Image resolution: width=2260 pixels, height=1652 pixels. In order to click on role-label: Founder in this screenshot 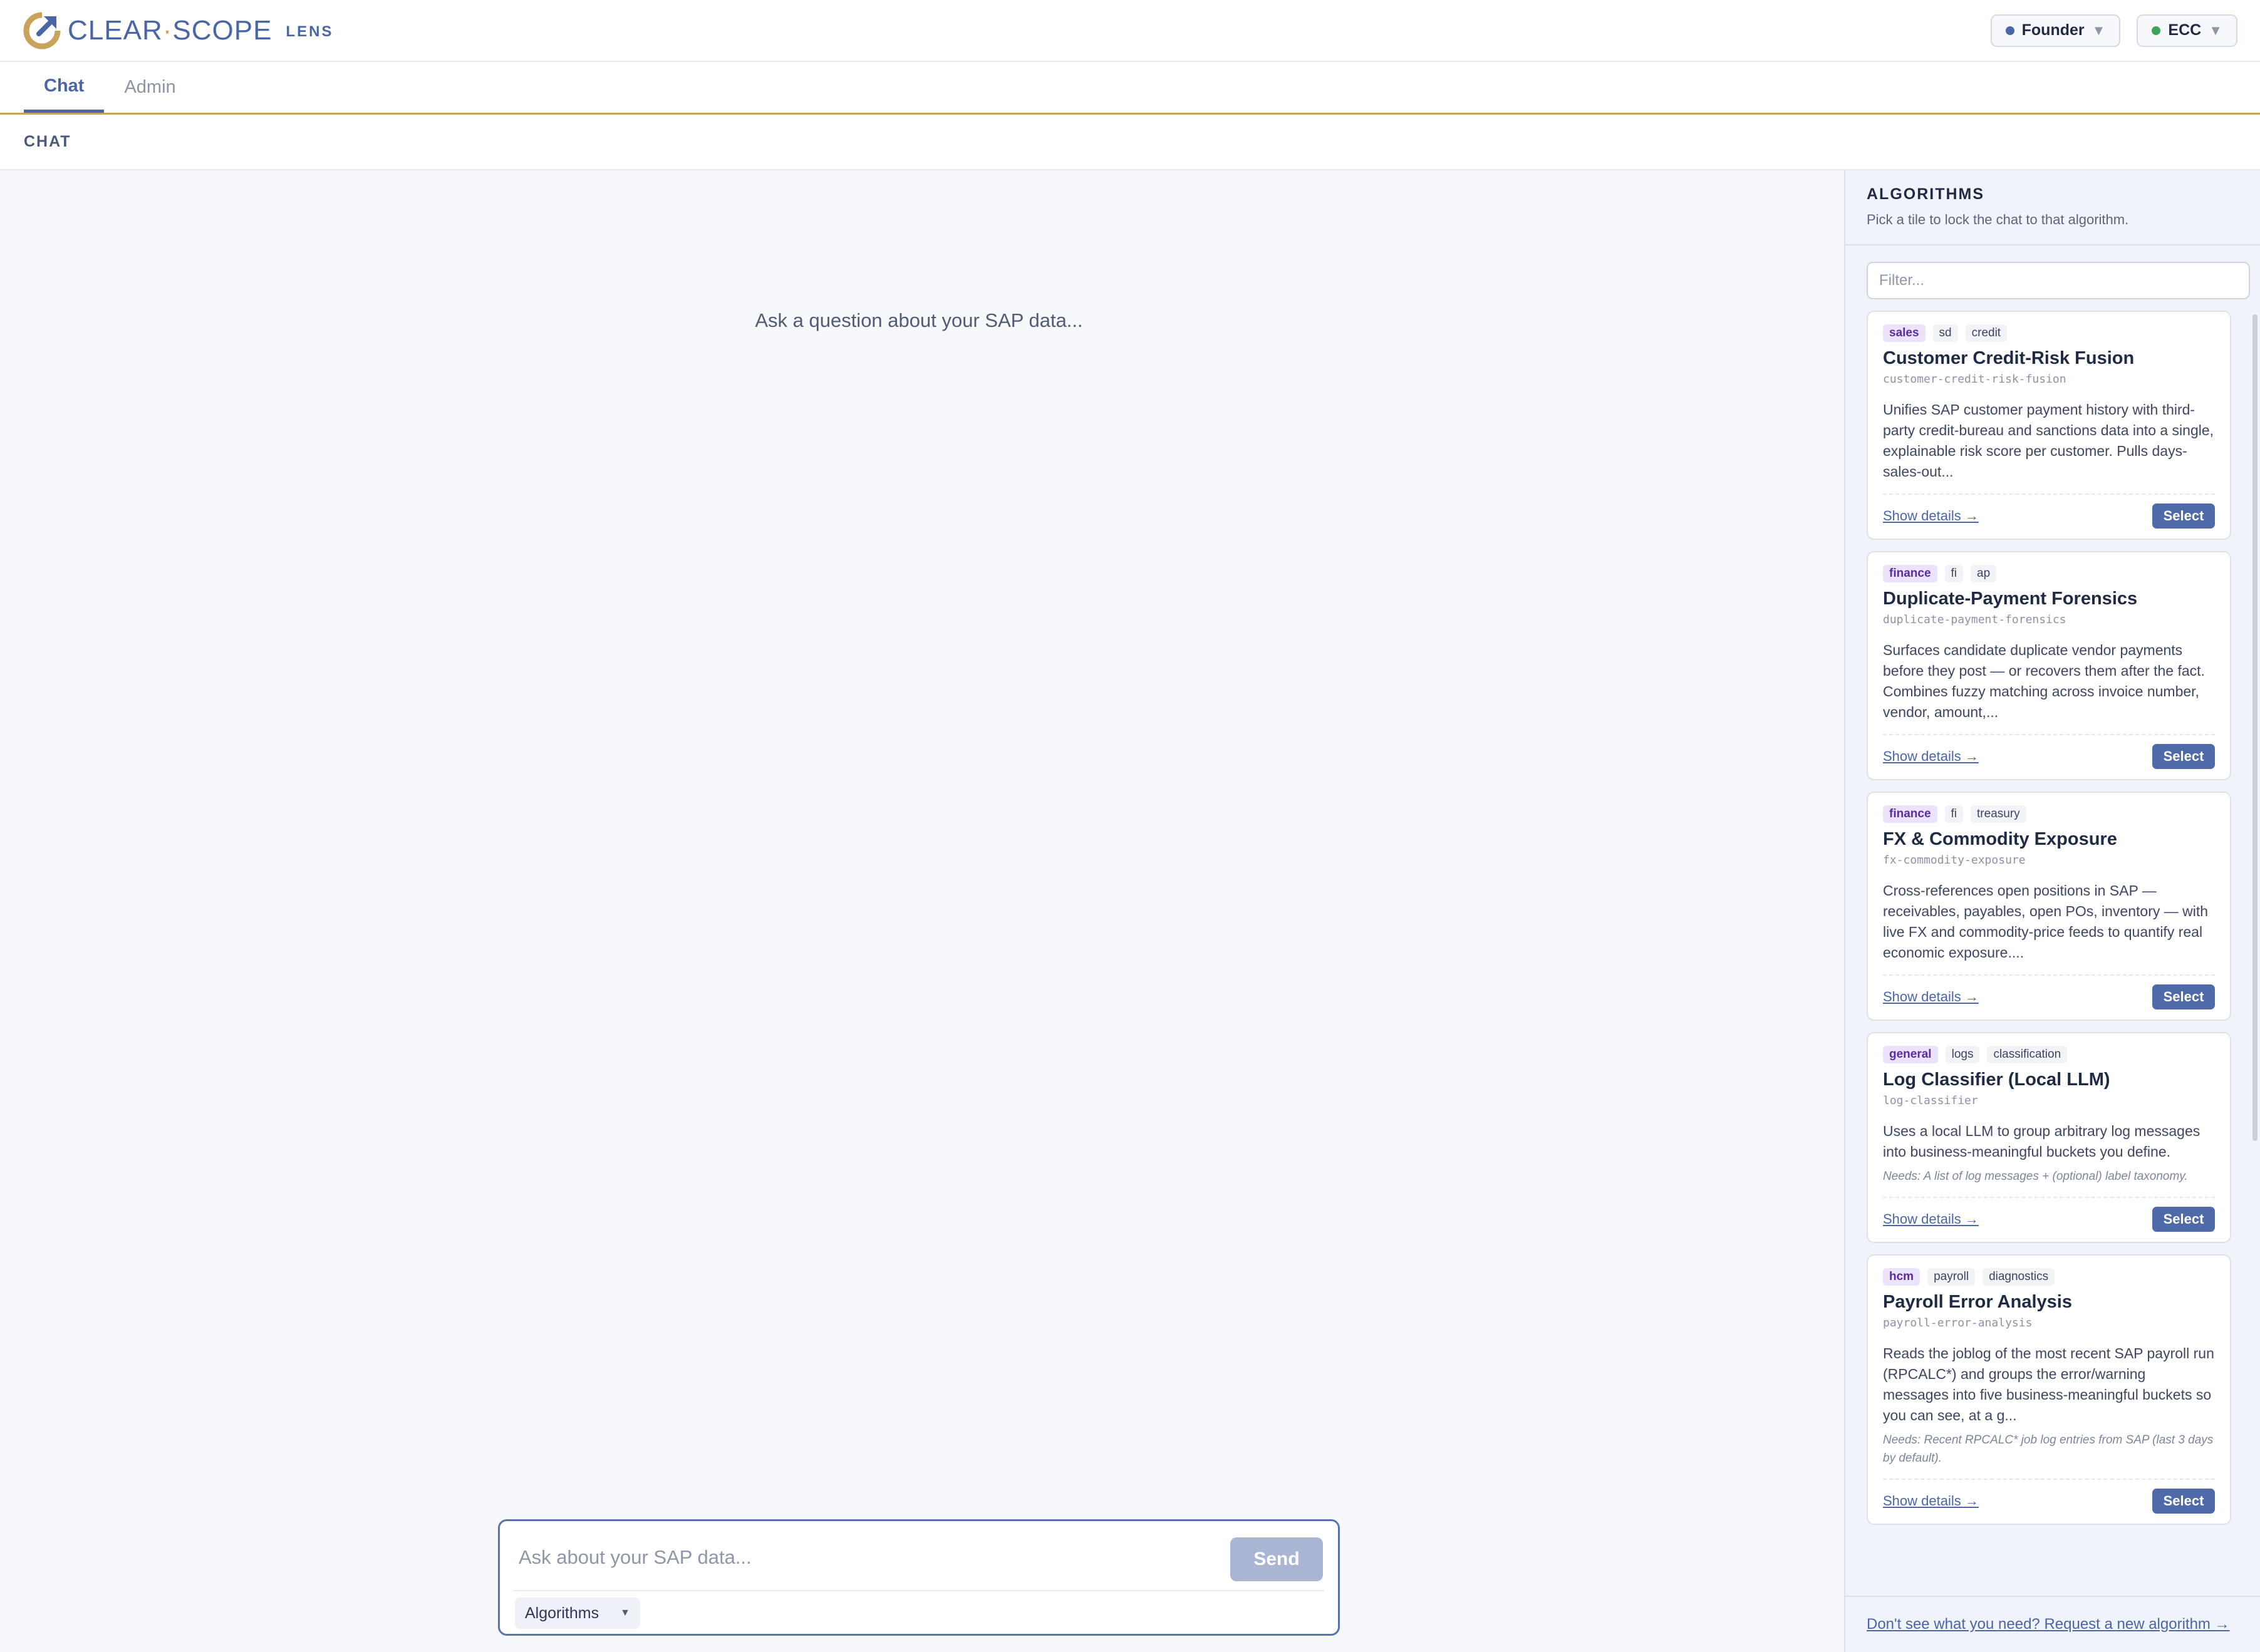, I will do `click(2053, 30)`.